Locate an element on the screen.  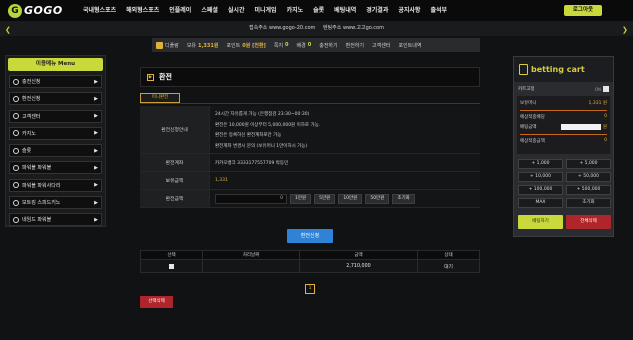
page-header: ▶ 환전 is located at coordinates (310, 77).